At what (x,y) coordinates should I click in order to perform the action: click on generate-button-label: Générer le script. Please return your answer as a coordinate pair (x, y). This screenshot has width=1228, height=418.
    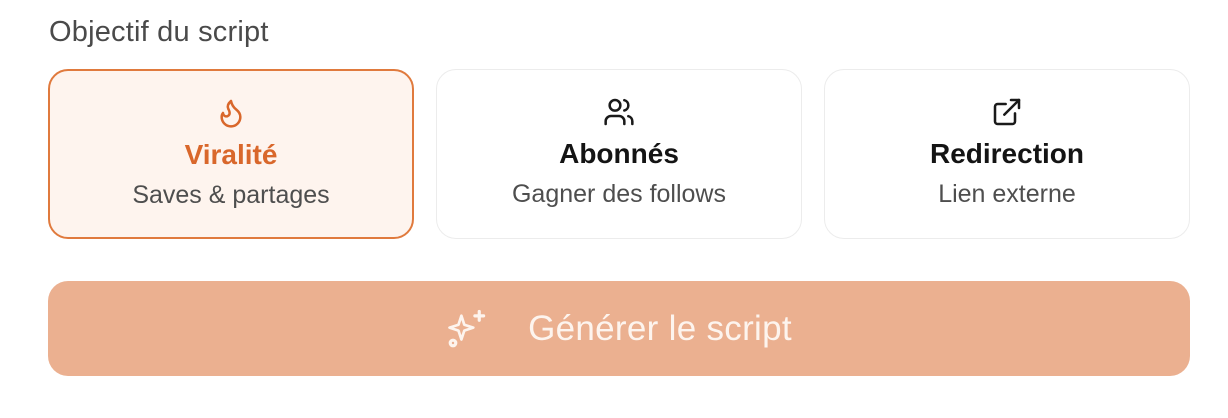
    Looking at the image, I should click on (660, 328).